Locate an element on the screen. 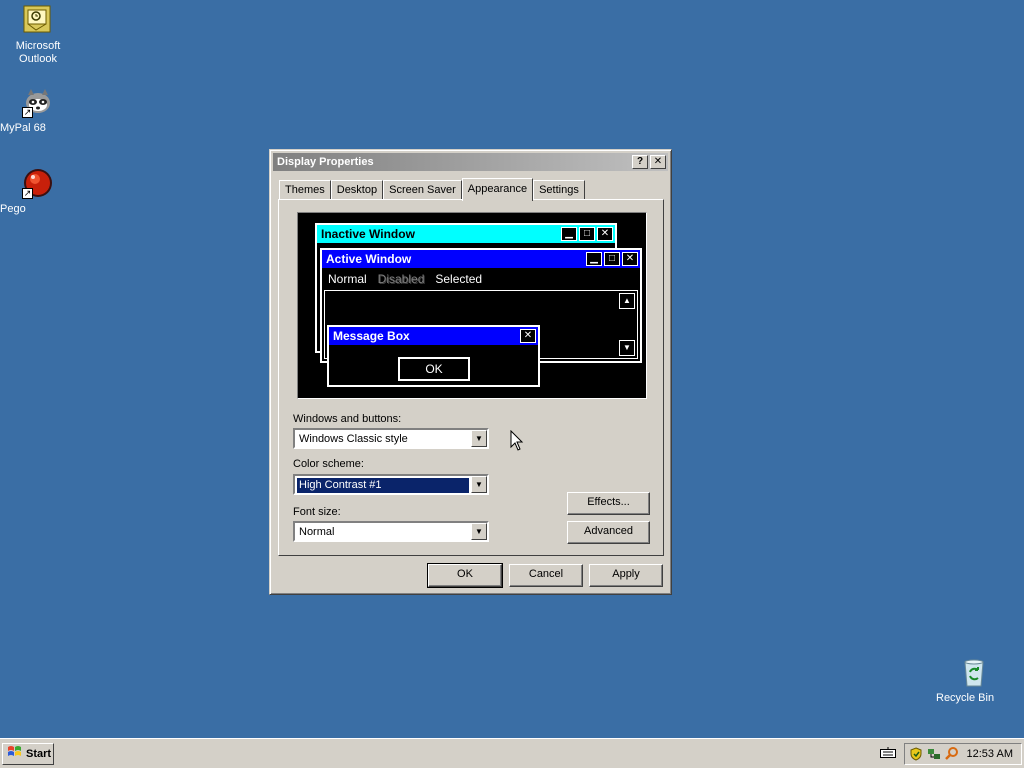  tab-screen-saver: Screen Saver is located at coordinates (422, 190).